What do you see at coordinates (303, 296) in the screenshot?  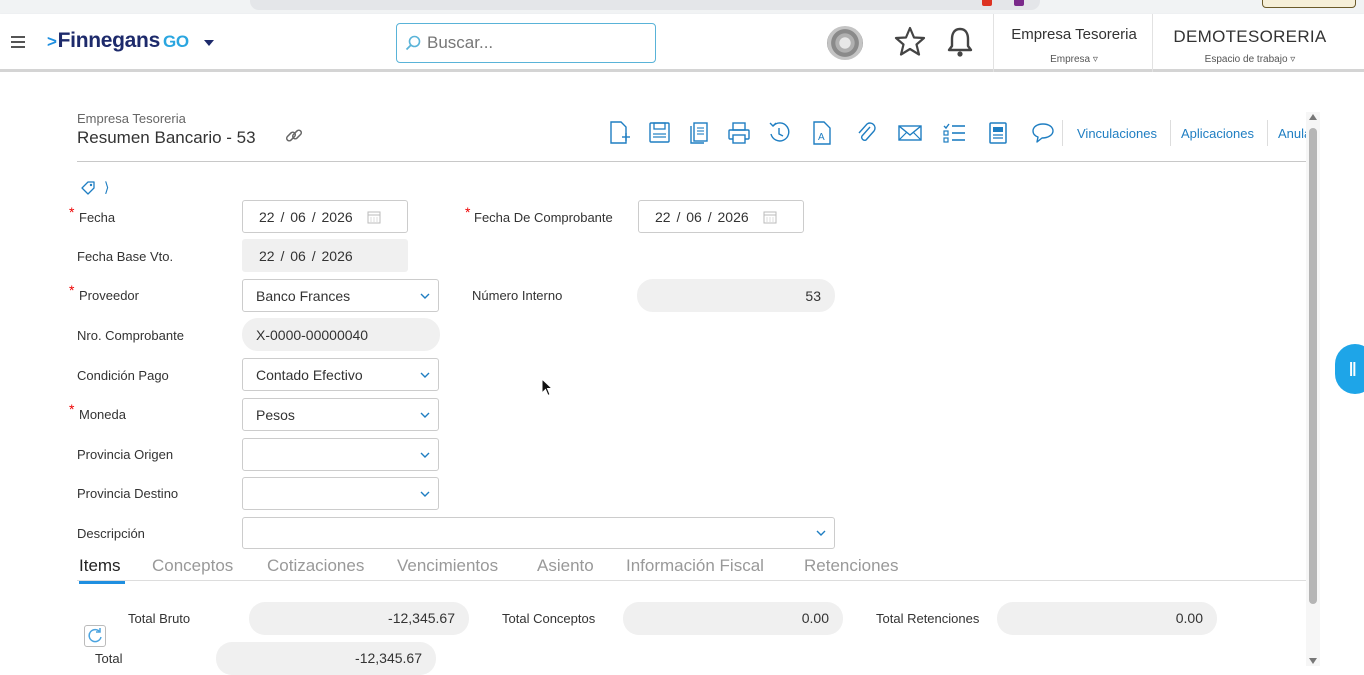 I see `proveedor-value: Banco Frances` at bounding box center [303, 296].